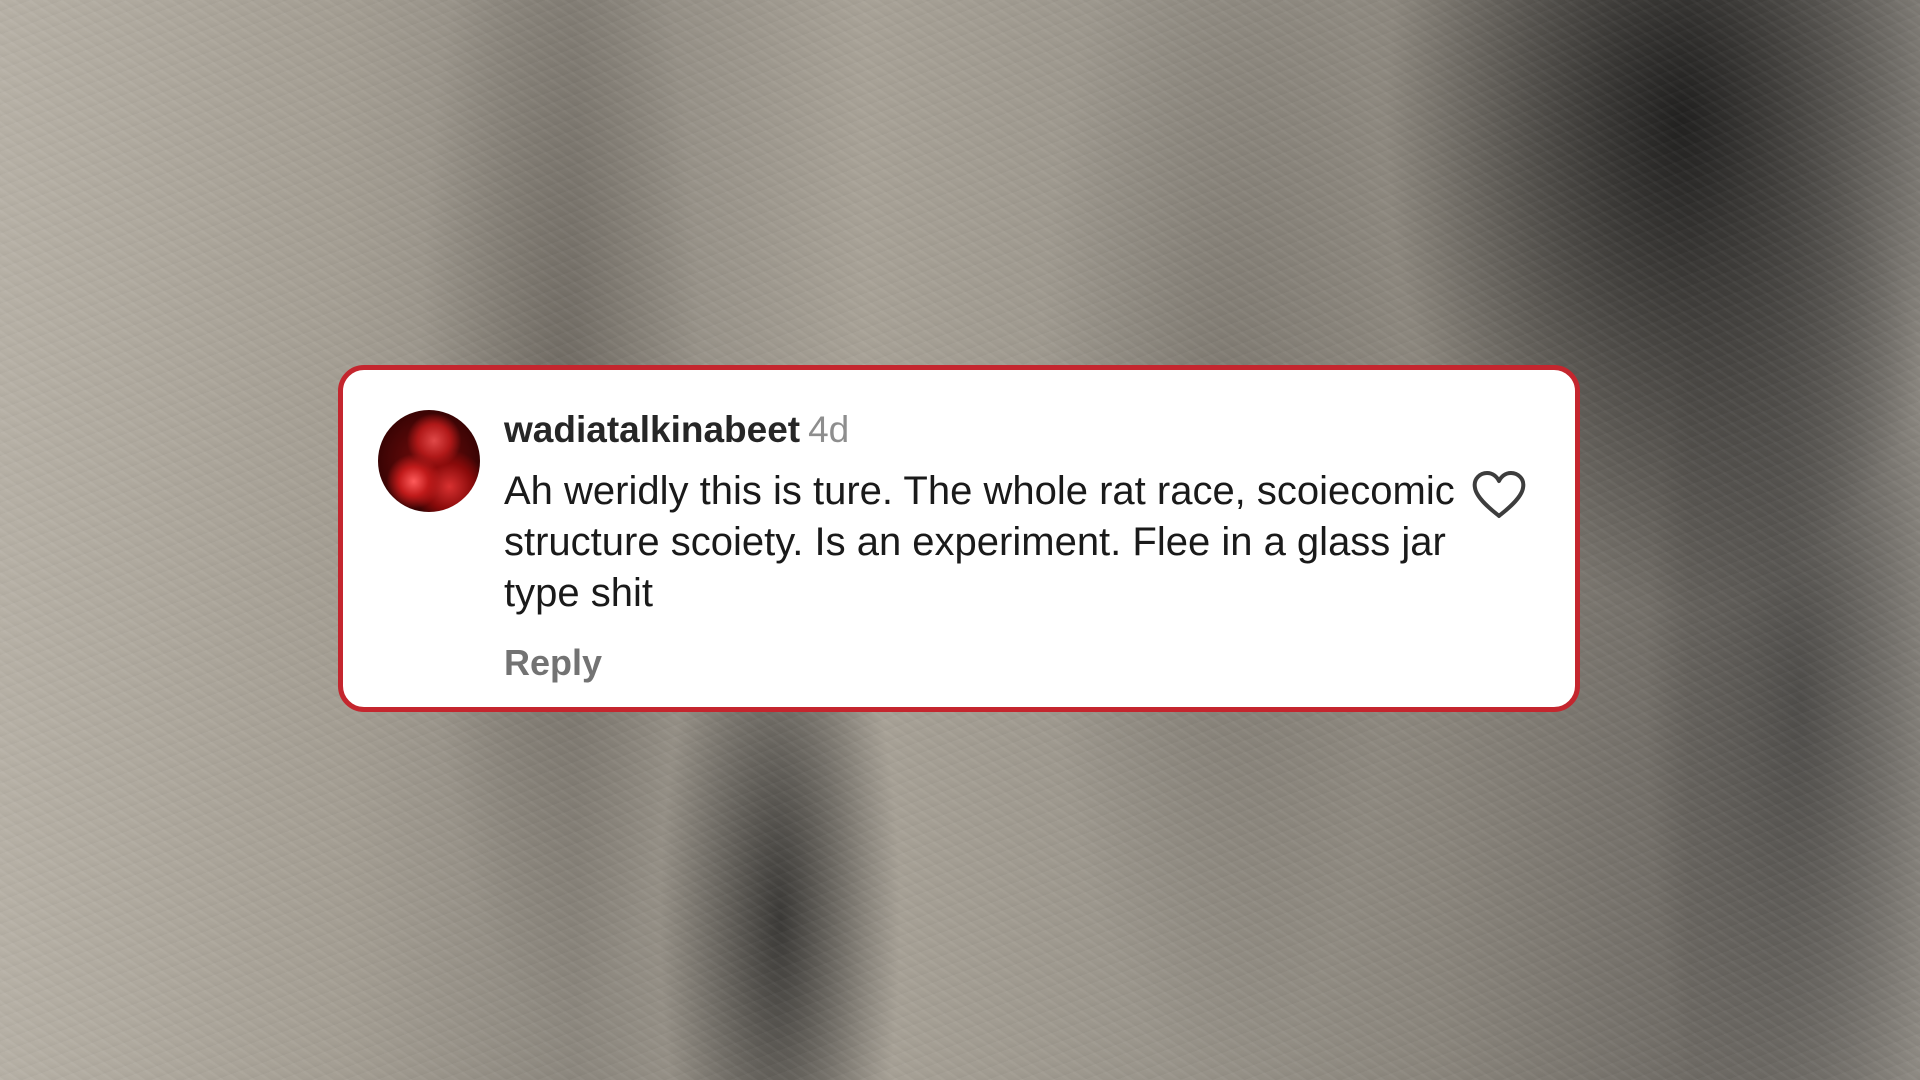  What do you see at coordinates (429, 461) in the screenshot?
I see `avatar` at bounding box center [429, 461].